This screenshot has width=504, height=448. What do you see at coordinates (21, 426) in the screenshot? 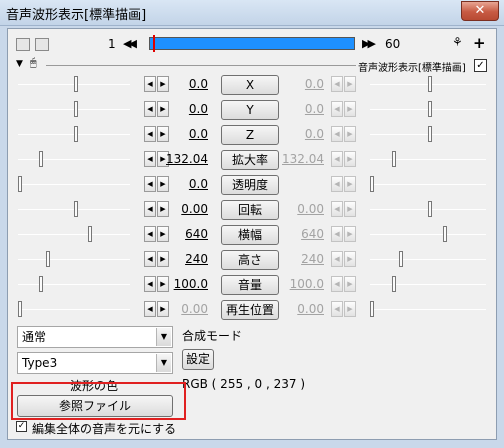
I see `whole-audio-checkbox: ✓` at bounding box center [21, 426].